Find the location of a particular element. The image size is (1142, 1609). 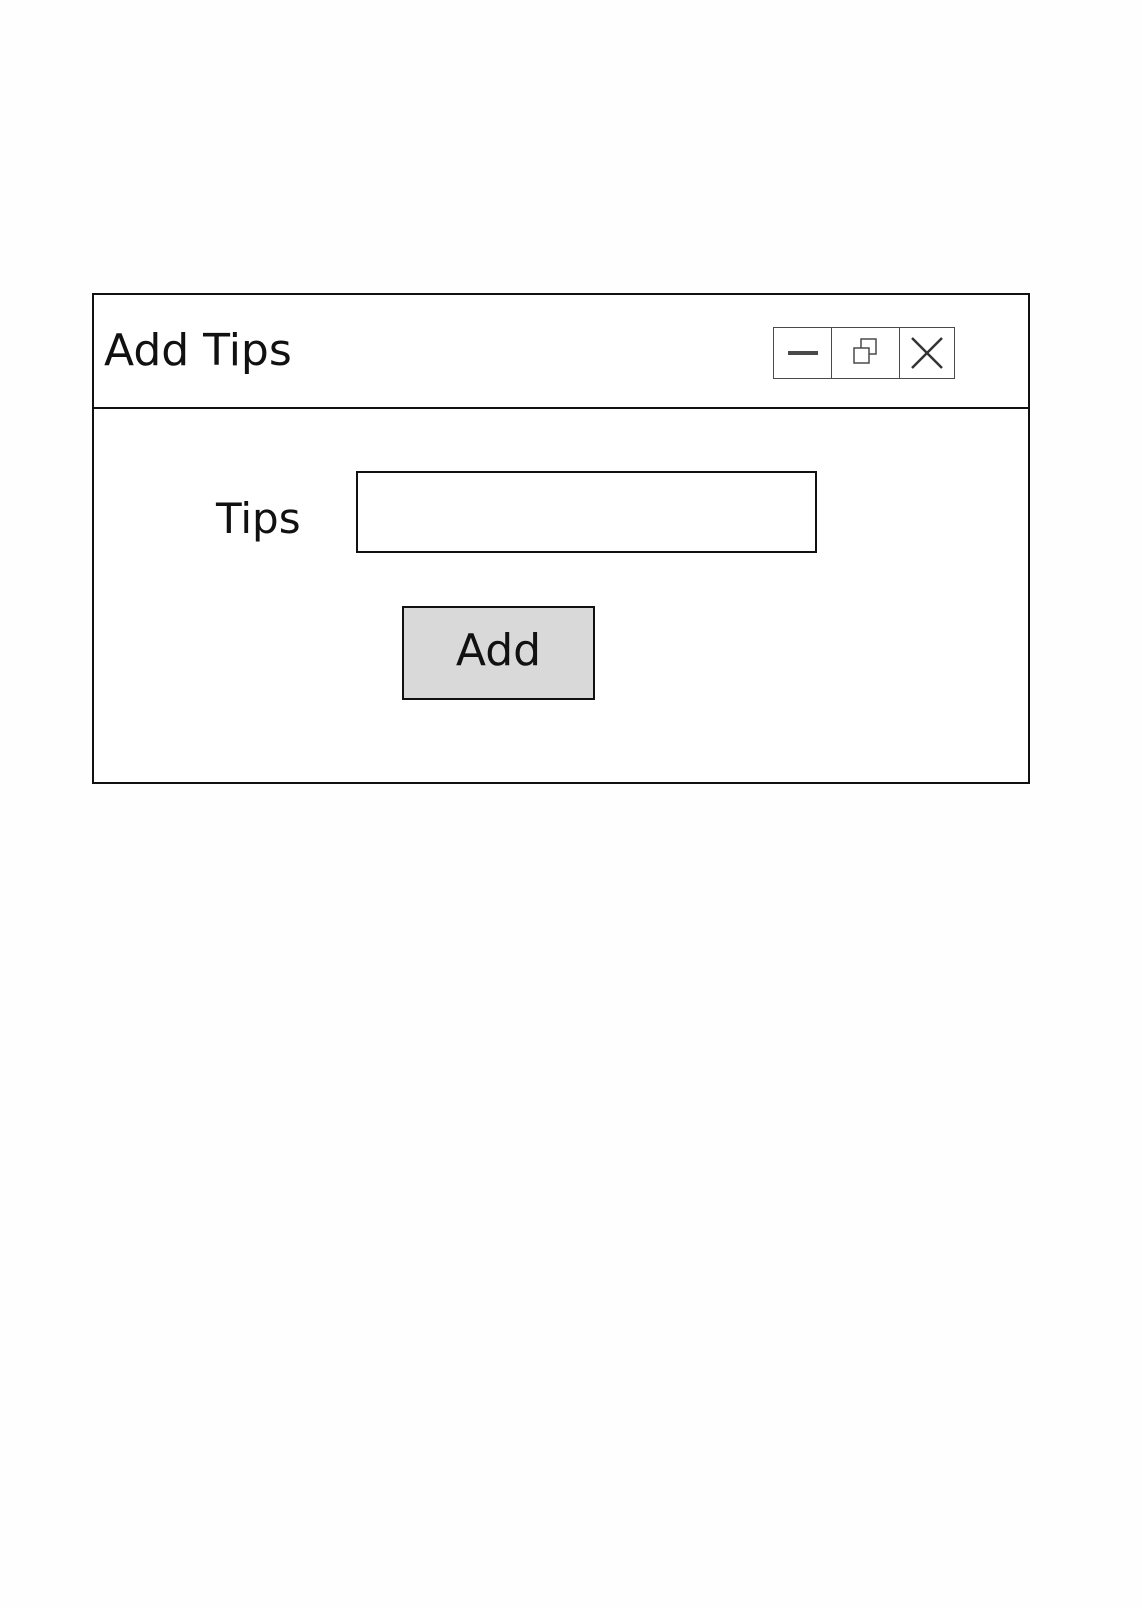

window-controls is located at coordinates (864, 353).